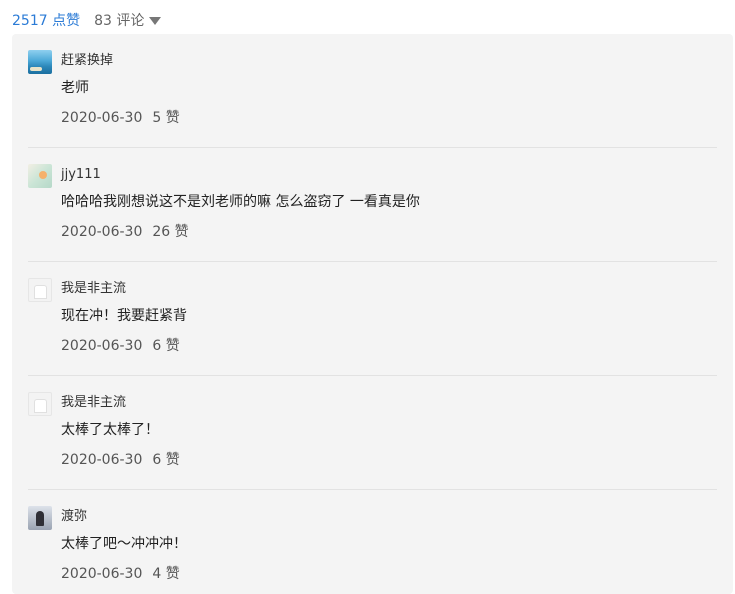  Describe the element at coordinates (155, 21) in the screenshot. I see `caret-down-icon` at that location.